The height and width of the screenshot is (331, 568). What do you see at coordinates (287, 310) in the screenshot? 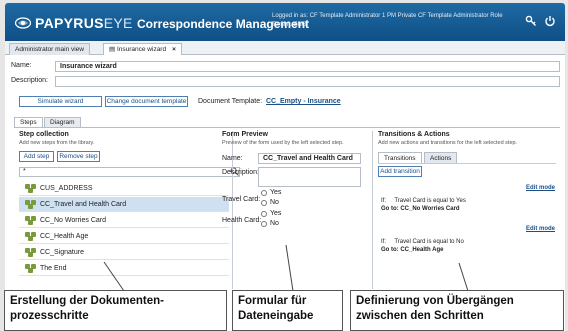
I see `callout-form: Formular für Dateneingabe` at bounding box center [287, 310].